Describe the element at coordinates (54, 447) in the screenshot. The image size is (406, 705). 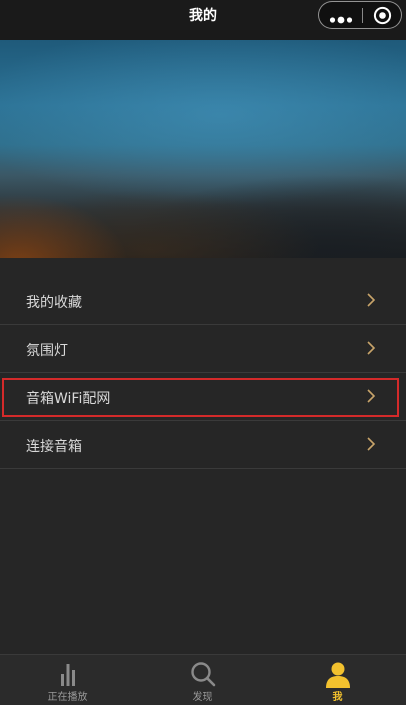
I see `menu-item-label: 连接音箱` at that location.